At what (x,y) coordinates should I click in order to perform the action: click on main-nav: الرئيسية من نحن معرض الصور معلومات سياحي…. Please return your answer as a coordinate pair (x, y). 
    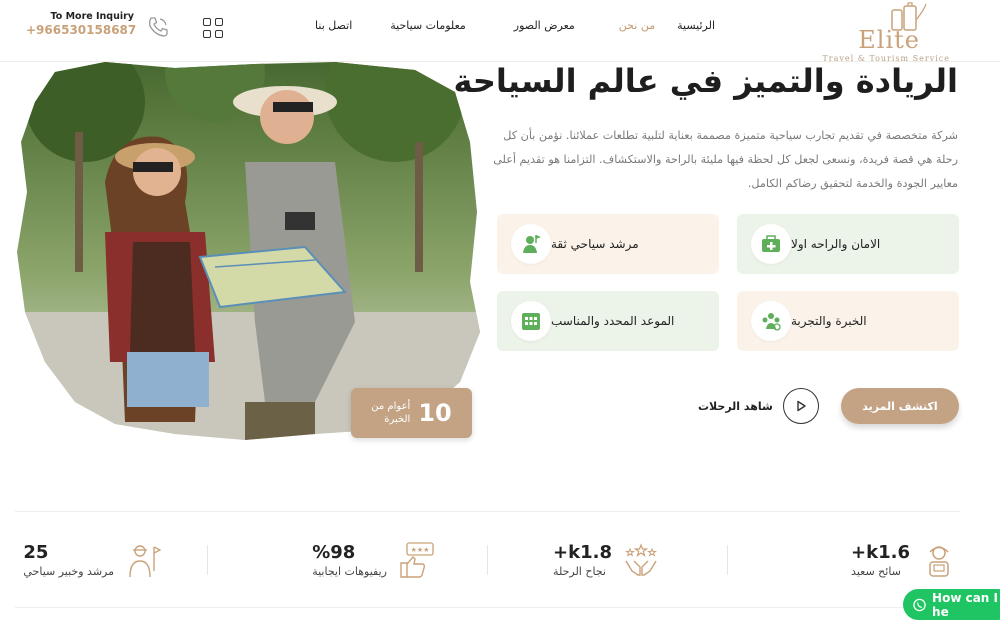
    Looking at the image, I should click on (515, 25).